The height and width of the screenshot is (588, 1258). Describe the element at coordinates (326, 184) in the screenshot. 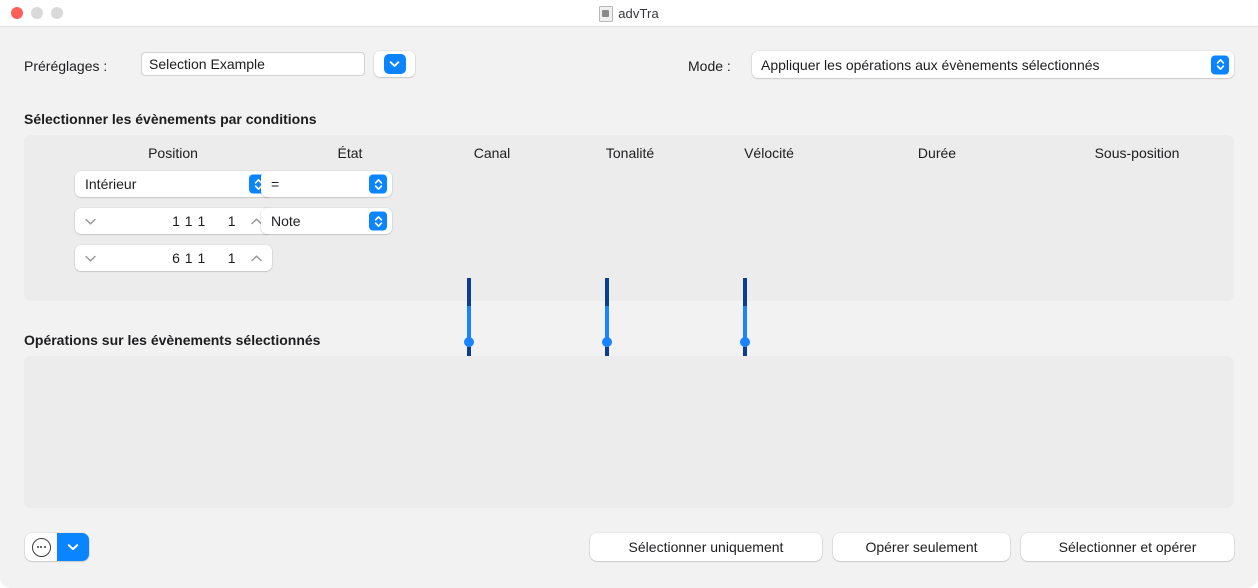

I see `state-operator-popup: =` at that location.